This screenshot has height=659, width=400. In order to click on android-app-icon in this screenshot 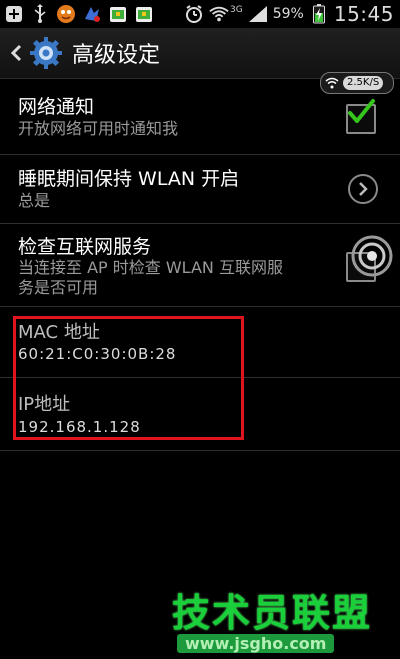, I will do `click(66, 14)`.